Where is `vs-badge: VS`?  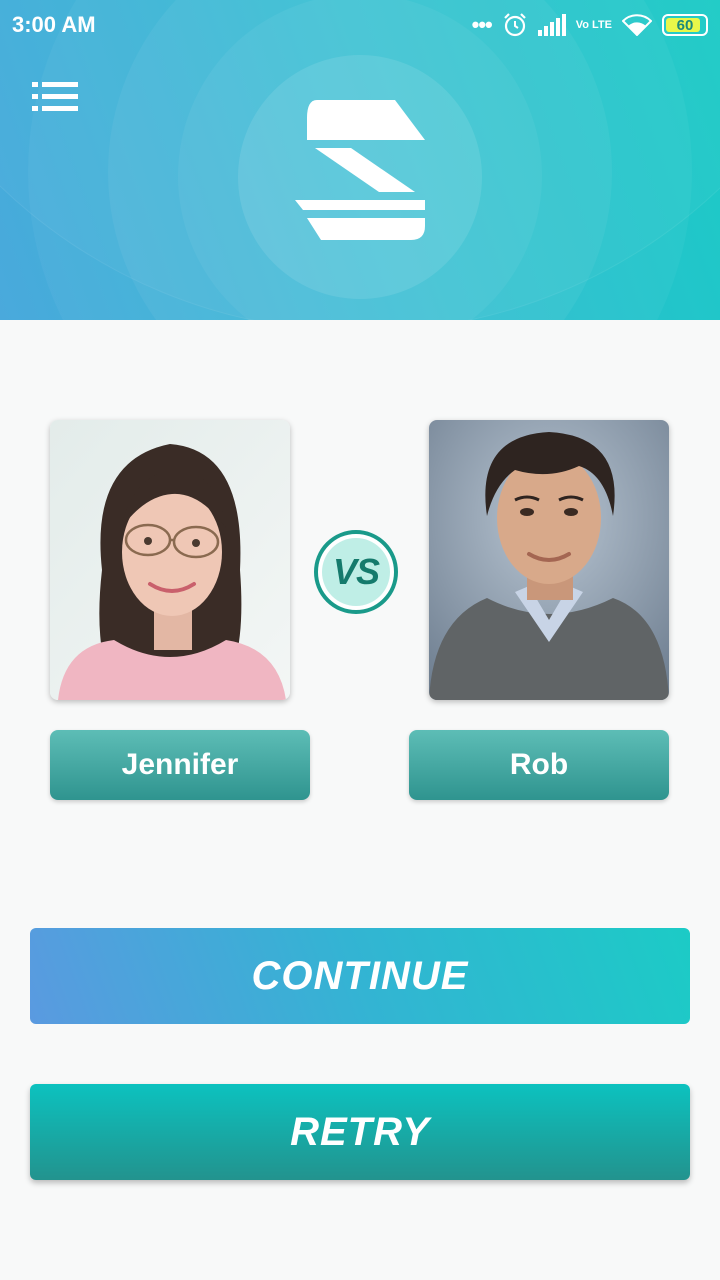
vs-badge: VS is located at coordinates (356, 572).